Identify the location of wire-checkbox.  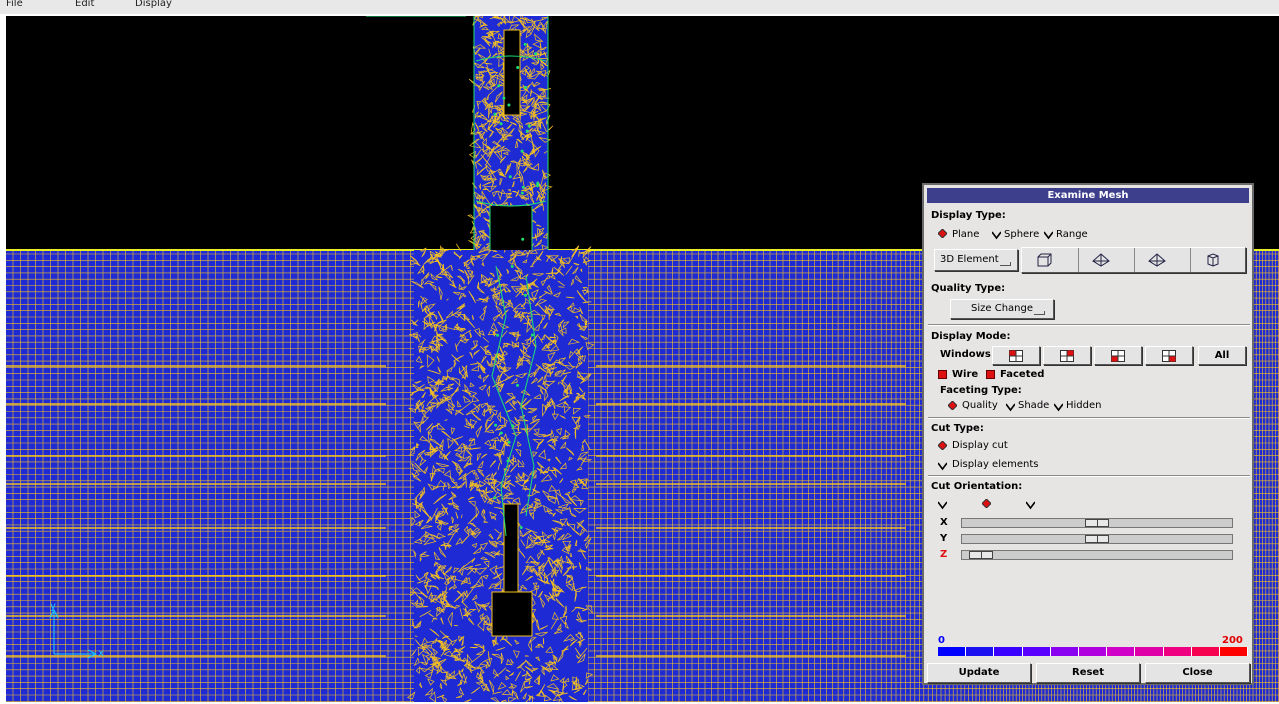
(942, 374).